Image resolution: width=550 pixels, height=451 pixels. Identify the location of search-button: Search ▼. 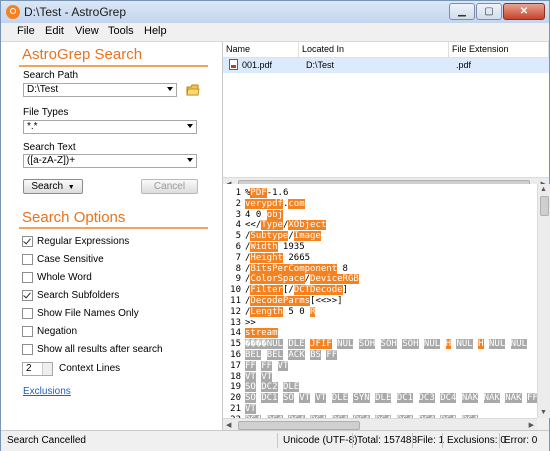
(53, 186).